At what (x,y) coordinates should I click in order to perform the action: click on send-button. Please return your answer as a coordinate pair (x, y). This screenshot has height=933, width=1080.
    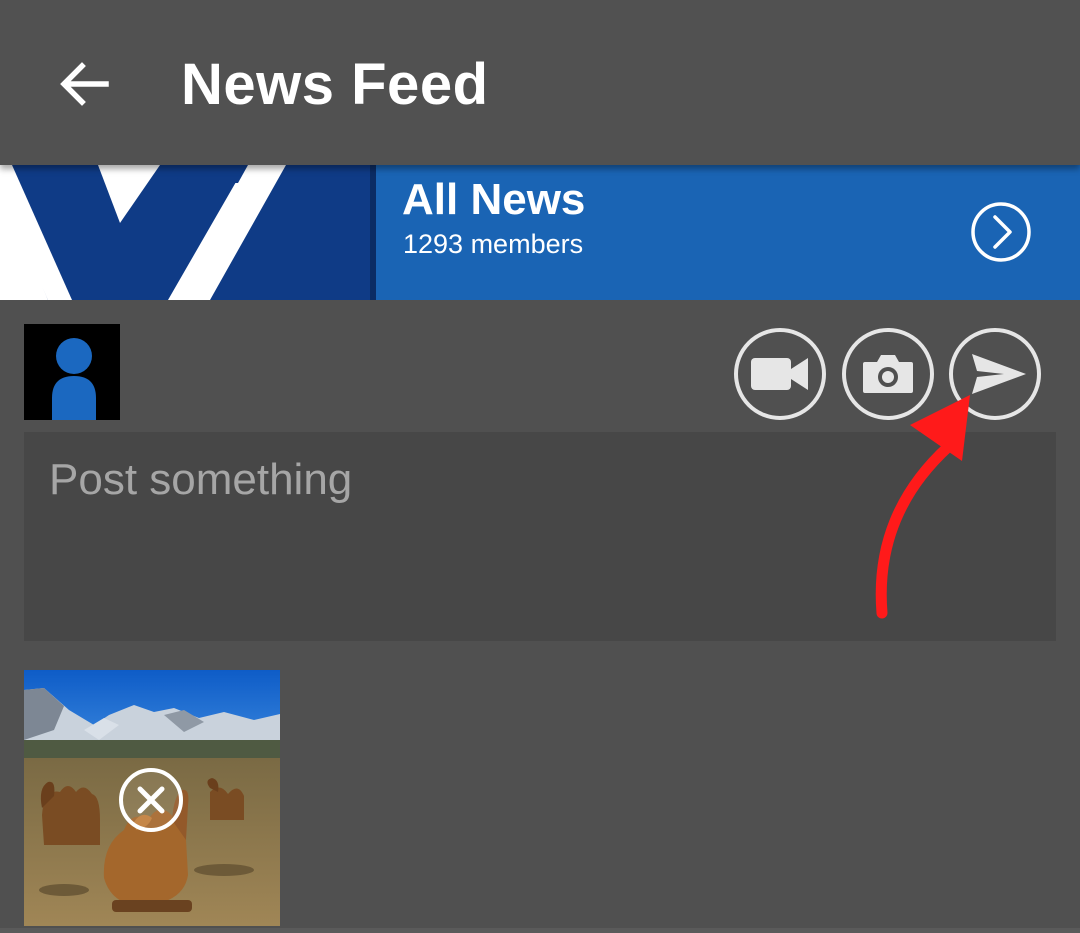
    Looking at the image, I should click on (995, 374).